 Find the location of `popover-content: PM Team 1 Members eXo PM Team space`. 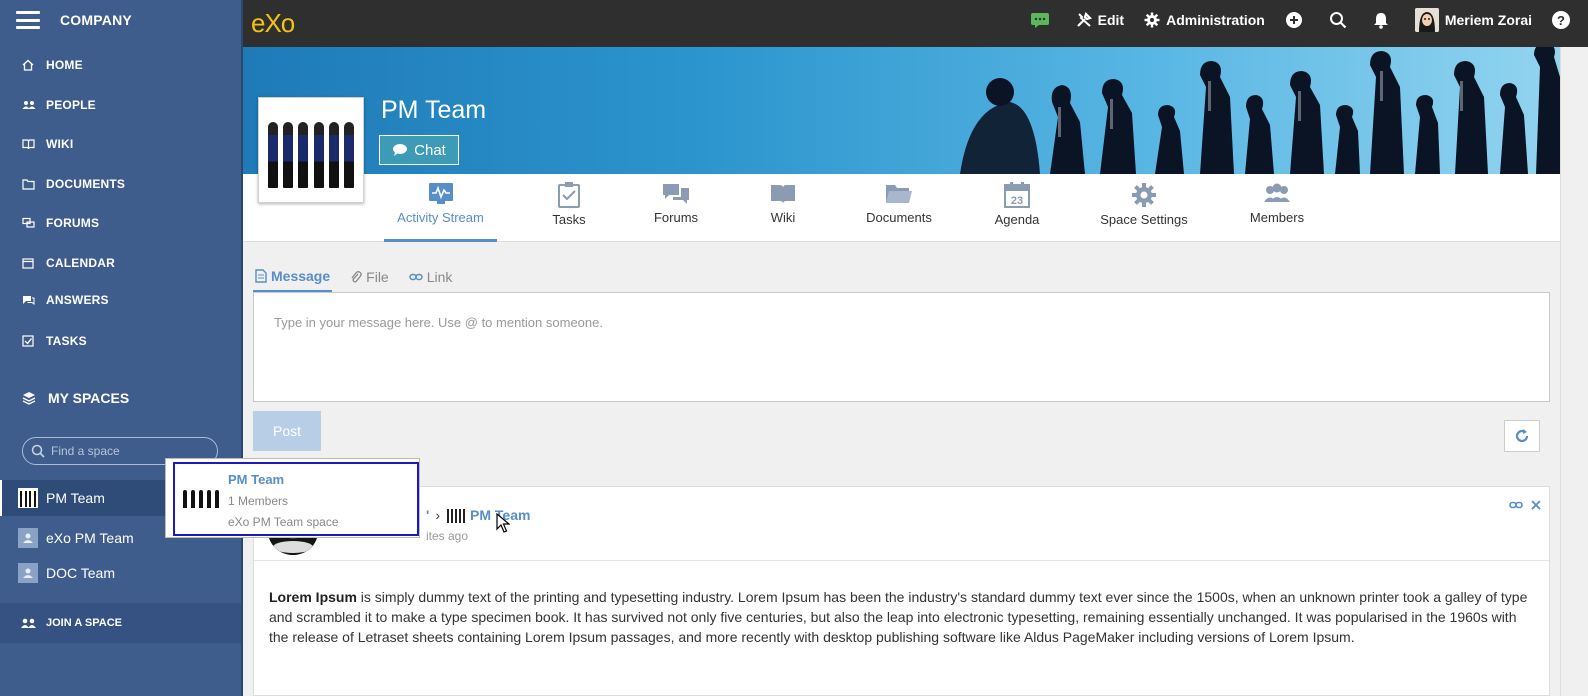

popover-content: PM Team 1 Members eXo PM Team space is located at coordinates (296, 499).